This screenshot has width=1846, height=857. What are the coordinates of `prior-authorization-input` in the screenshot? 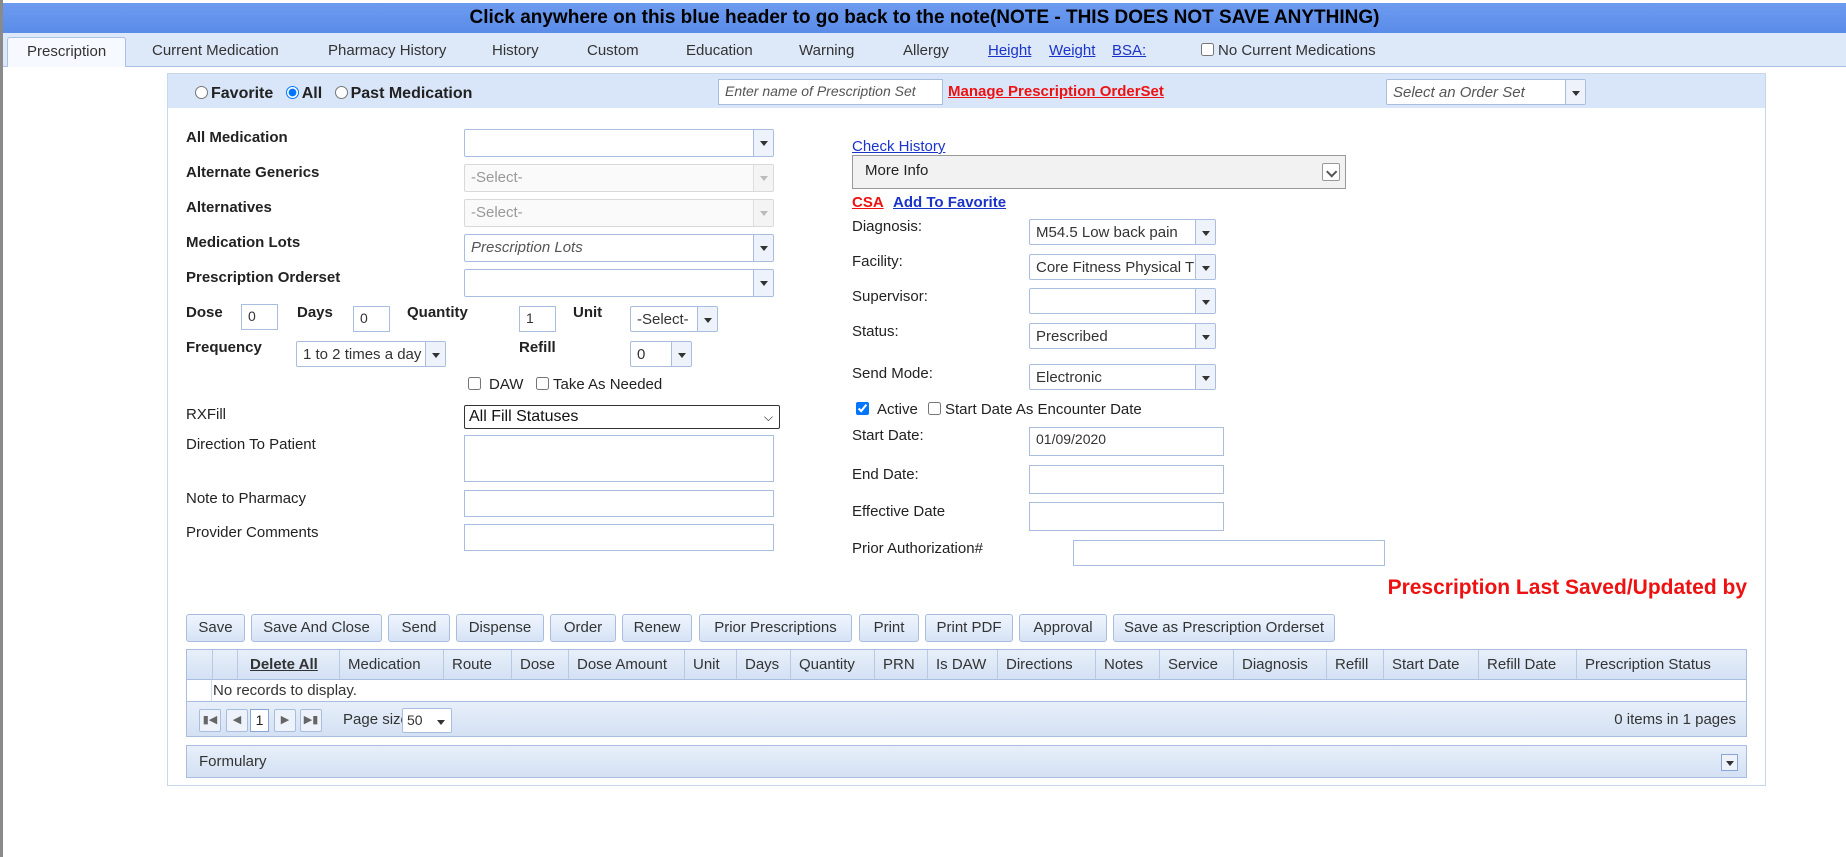 It's located at (1229, 553).